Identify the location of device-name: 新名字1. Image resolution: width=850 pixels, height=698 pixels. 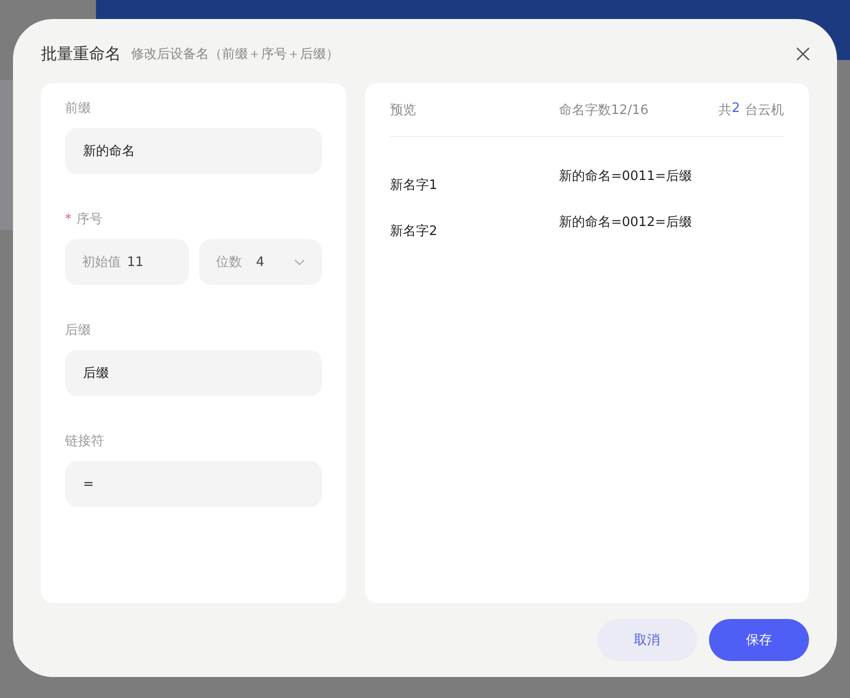
(414, 185).